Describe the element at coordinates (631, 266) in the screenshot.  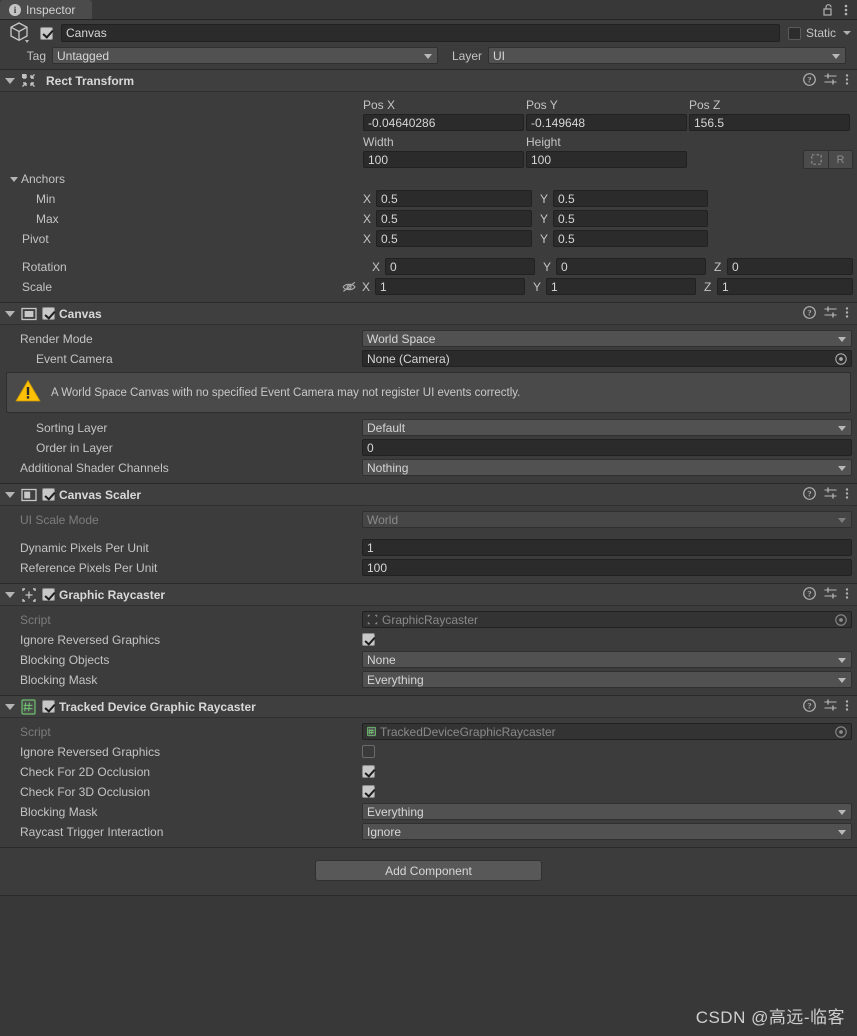
I see `rotation-y-input: 0` at that location.